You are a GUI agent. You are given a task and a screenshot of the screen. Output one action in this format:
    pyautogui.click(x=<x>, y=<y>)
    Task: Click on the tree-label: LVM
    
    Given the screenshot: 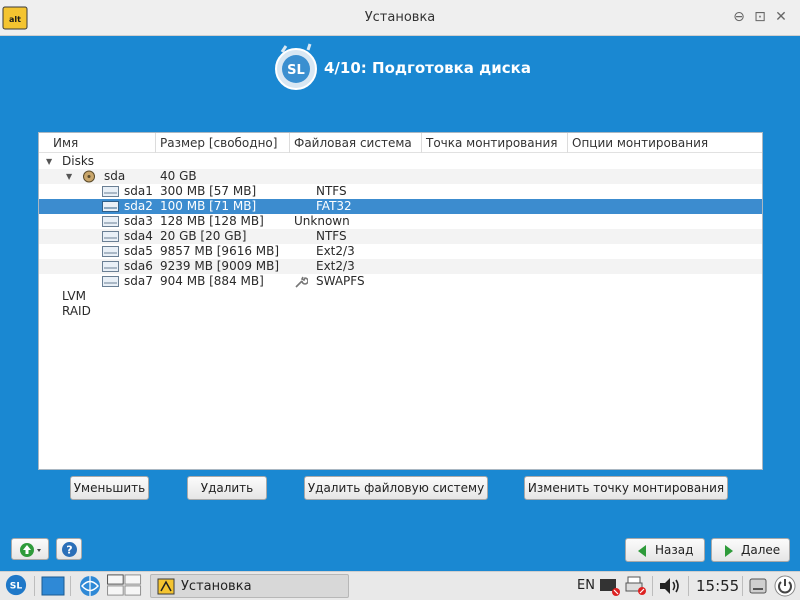 What is the action you would take?
    pyautogui.click(x=74, y=296)
    